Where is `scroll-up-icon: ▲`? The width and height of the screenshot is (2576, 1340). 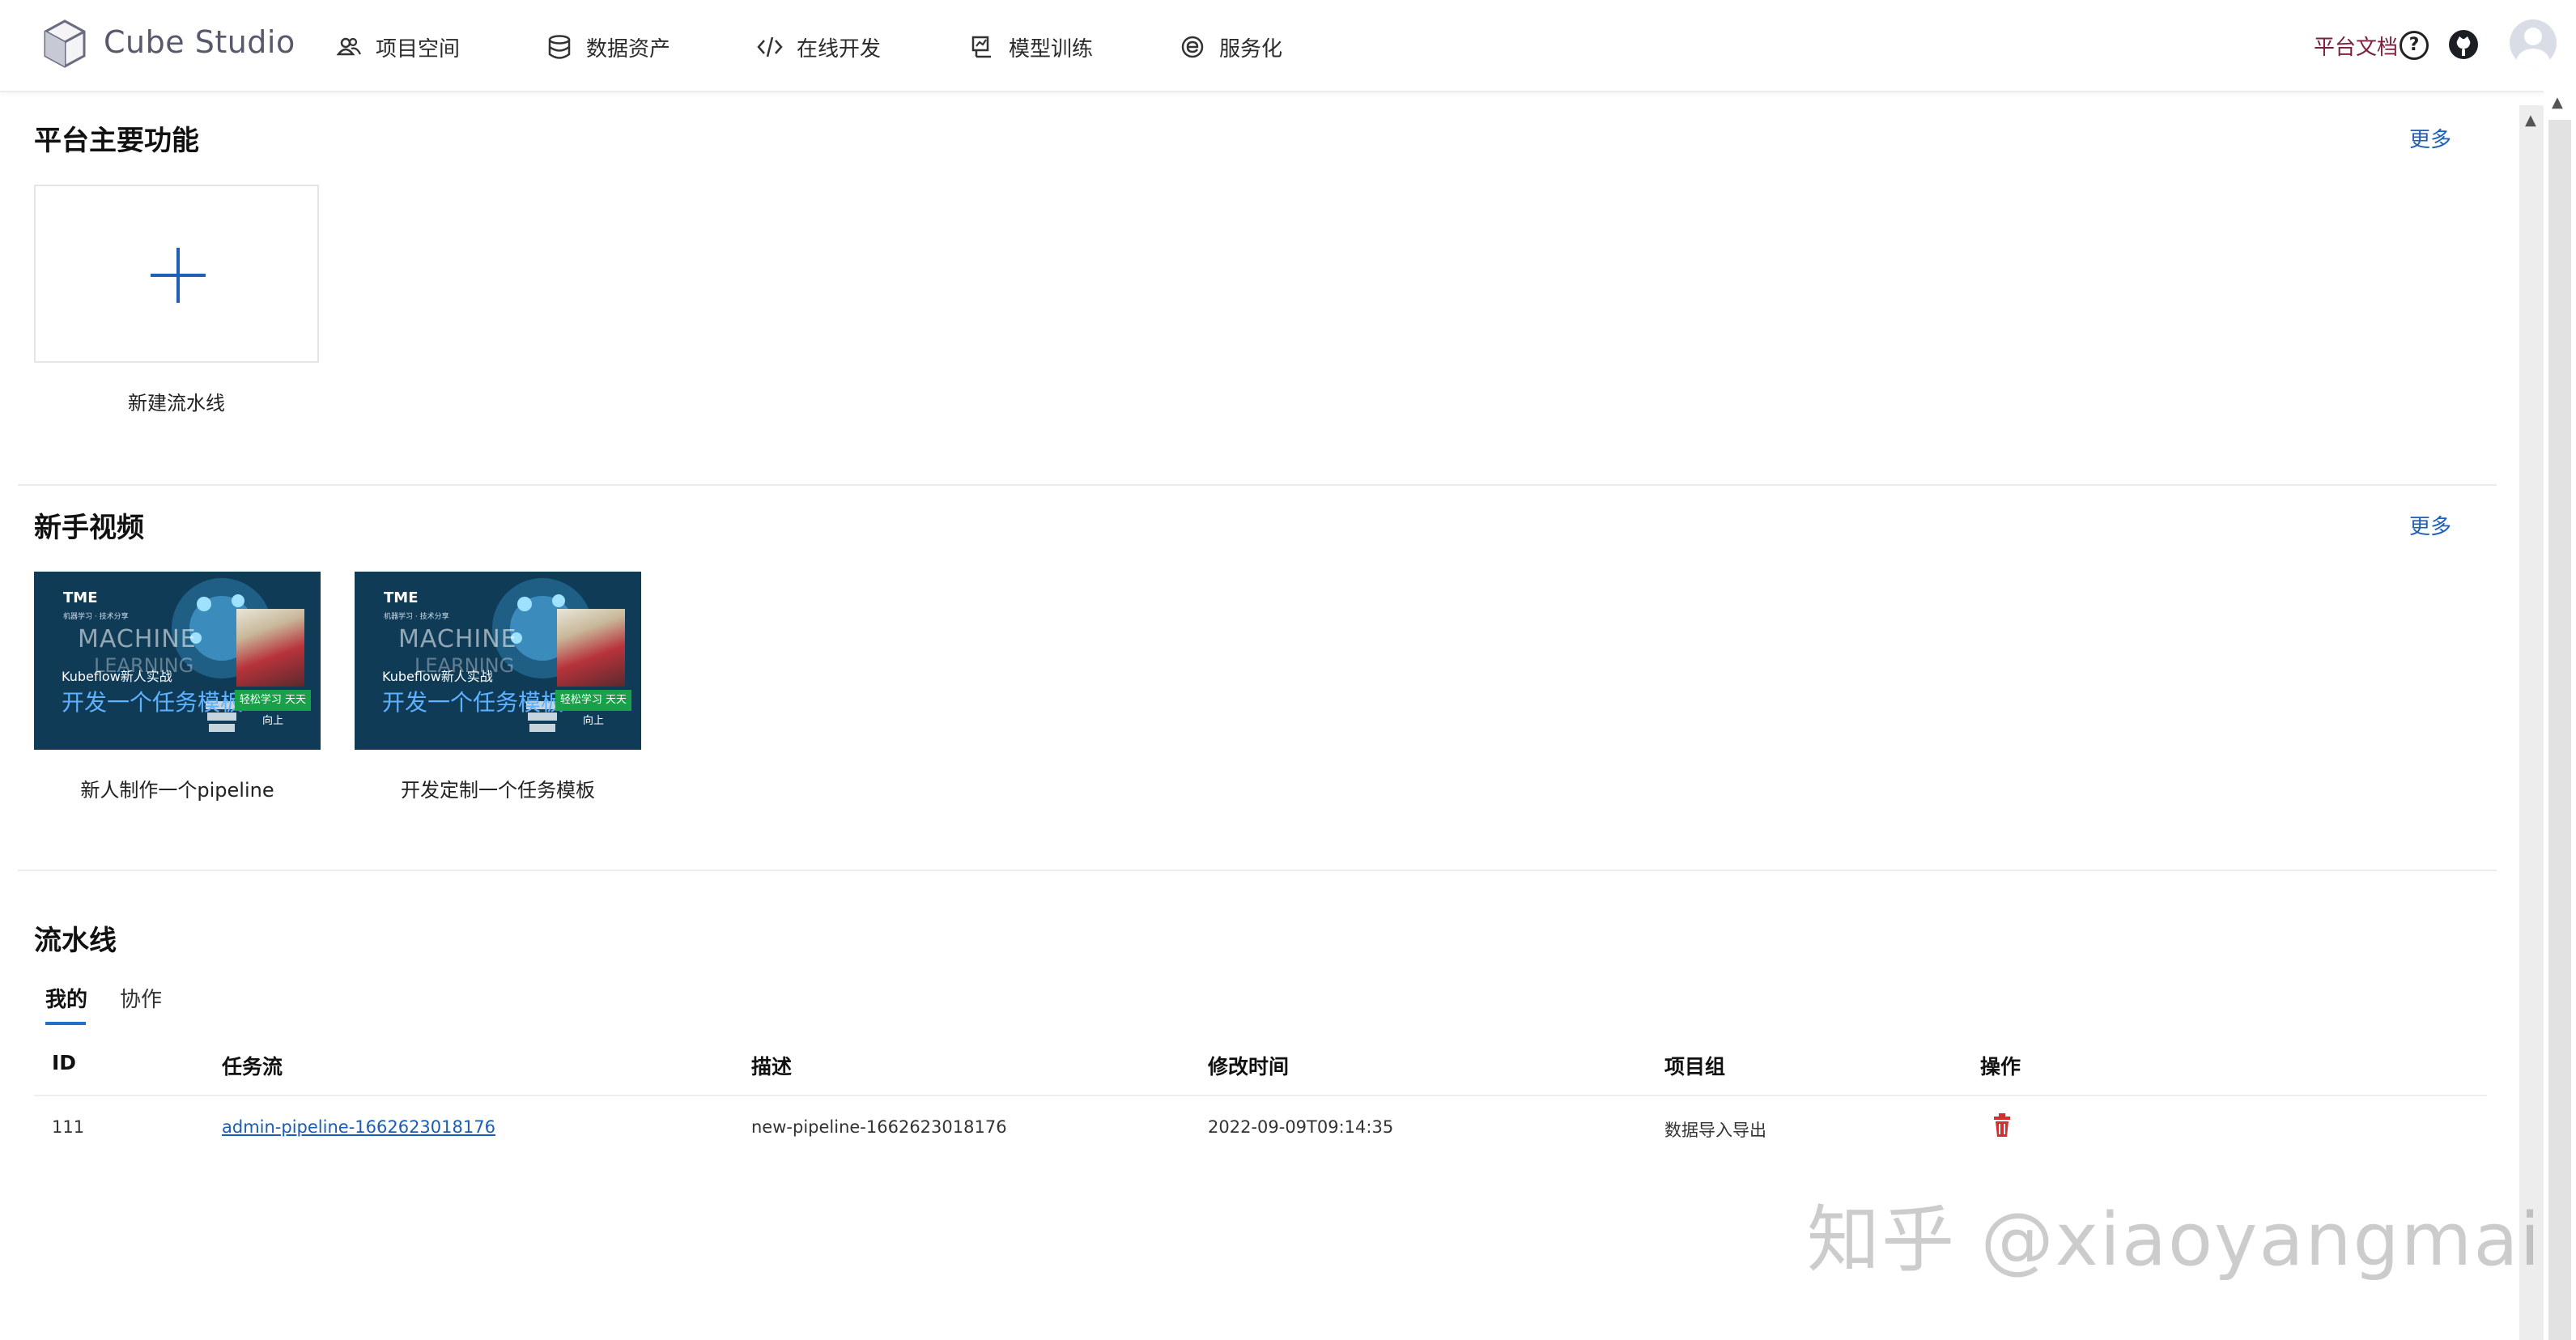 scroll-up-icon: ▲ is located at coordinates (2530, 121).